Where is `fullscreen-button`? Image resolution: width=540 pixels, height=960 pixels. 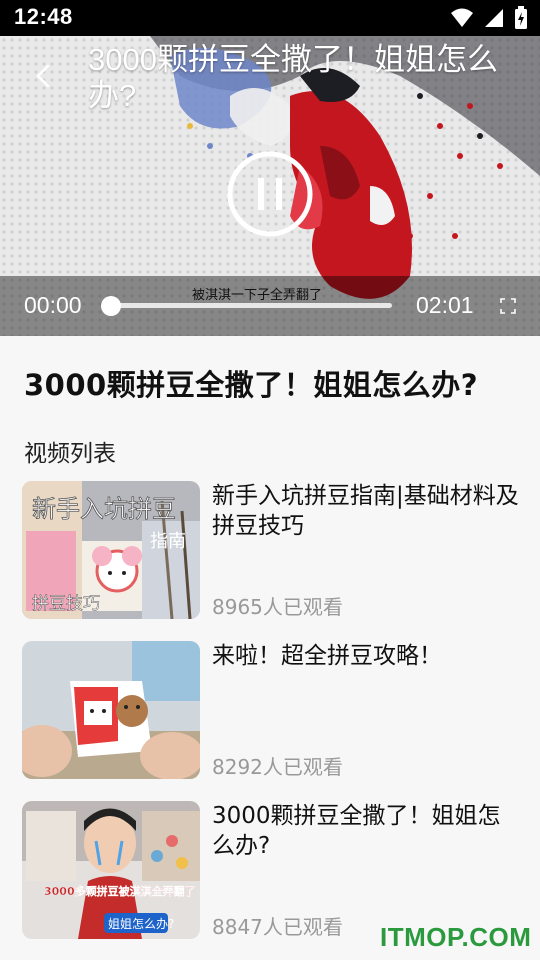
fullscreen-button is located at coordinates (508, 306).